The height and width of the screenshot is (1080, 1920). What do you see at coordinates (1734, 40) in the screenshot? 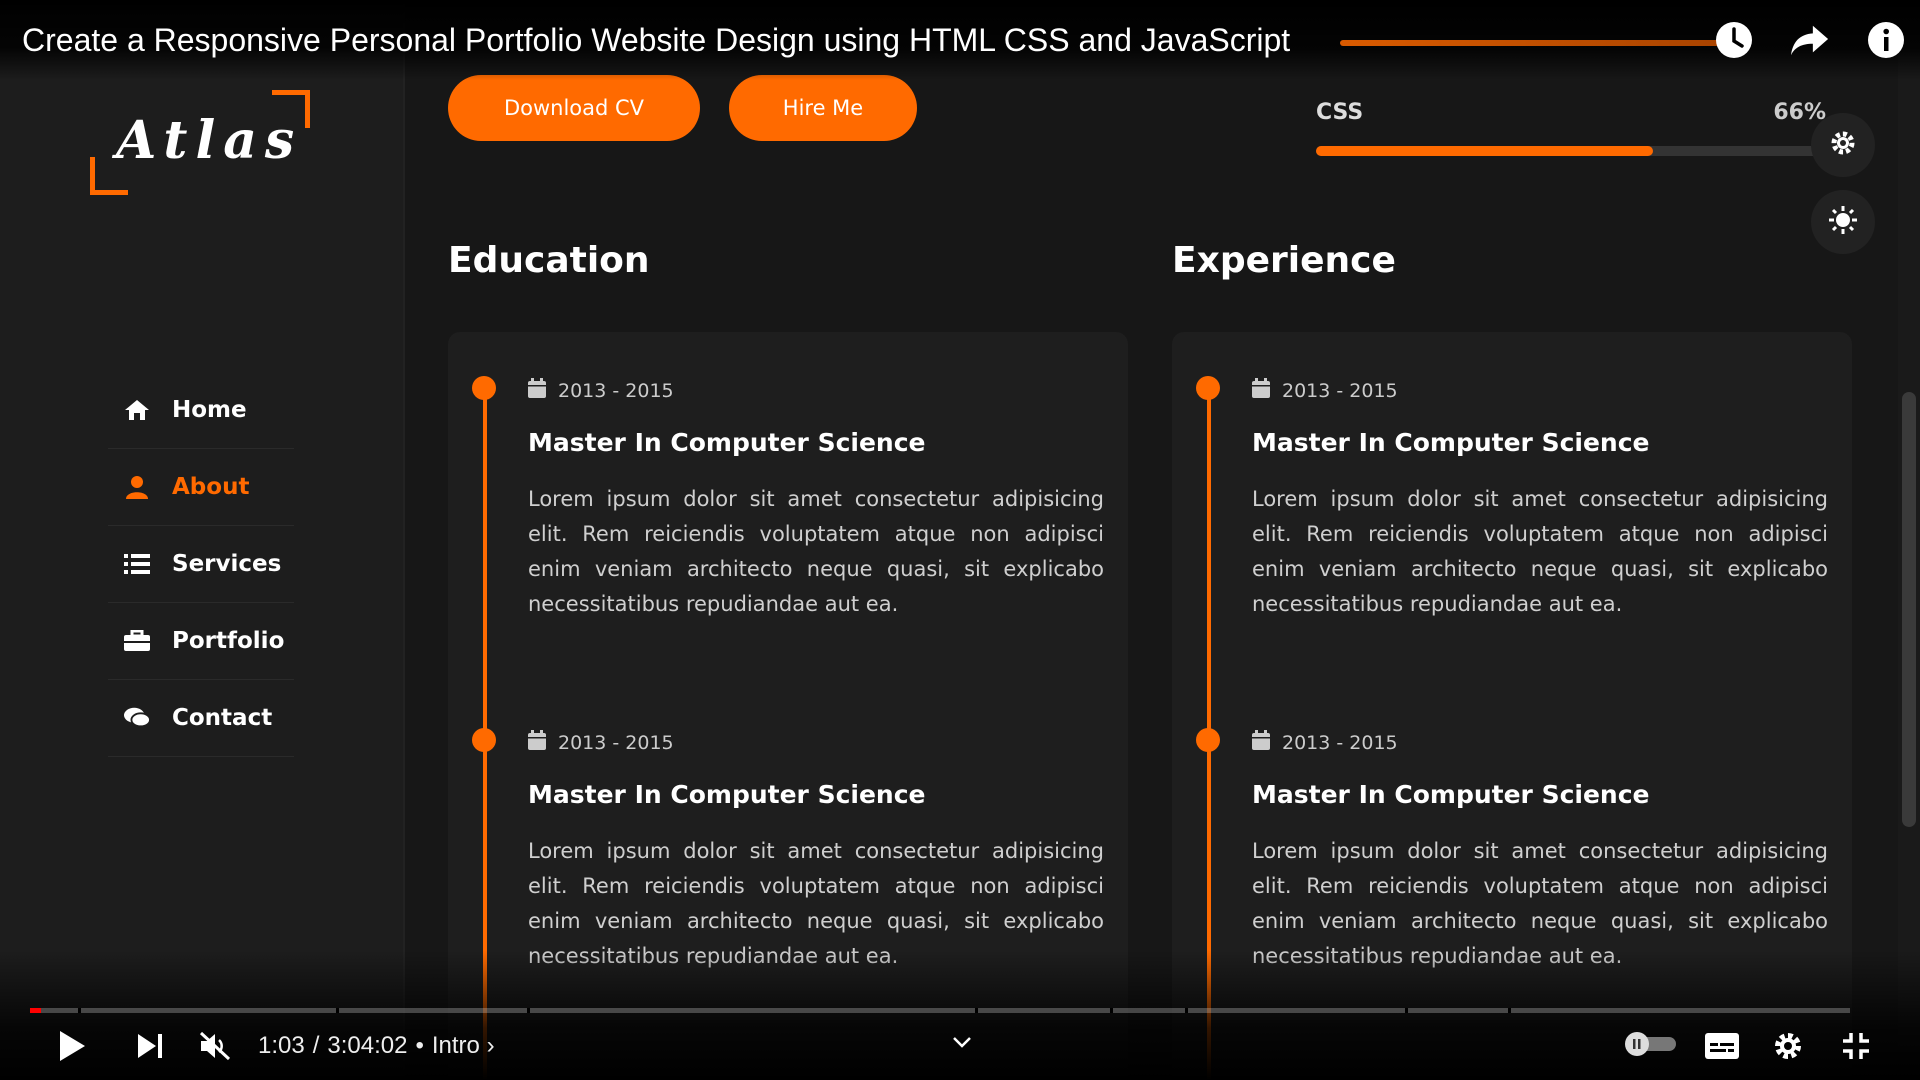
I see `watch-later-icon` at bounding box center [1734, 40].